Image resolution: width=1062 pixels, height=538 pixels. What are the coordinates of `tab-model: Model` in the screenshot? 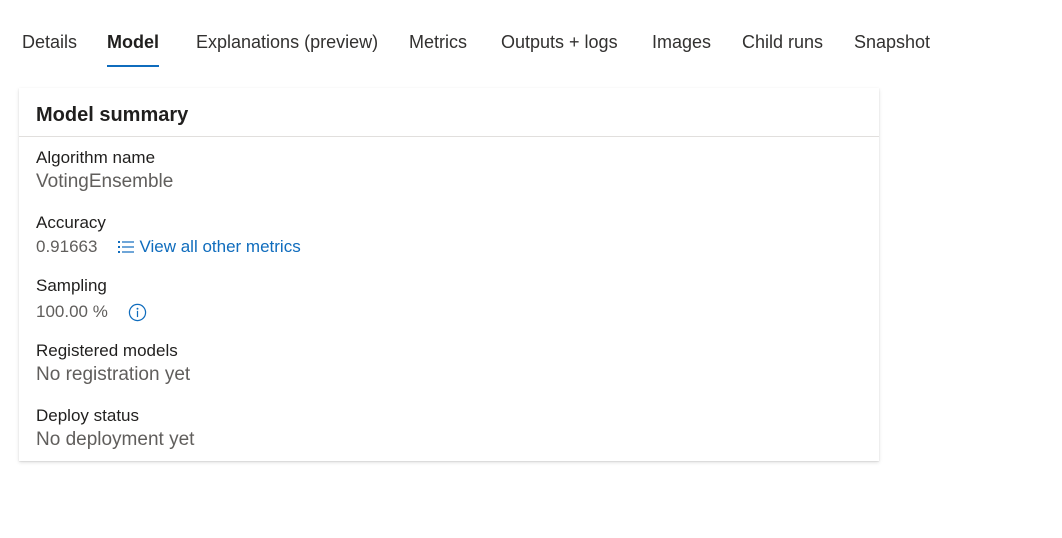 It's located at (133, 48).